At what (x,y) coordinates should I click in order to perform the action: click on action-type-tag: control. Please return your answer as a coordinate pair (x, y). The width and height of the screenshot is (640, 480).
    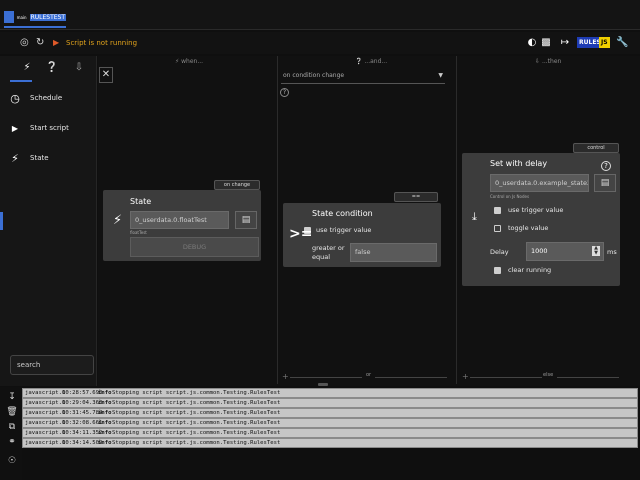
    Looking at the image, I should click on (596, 148).